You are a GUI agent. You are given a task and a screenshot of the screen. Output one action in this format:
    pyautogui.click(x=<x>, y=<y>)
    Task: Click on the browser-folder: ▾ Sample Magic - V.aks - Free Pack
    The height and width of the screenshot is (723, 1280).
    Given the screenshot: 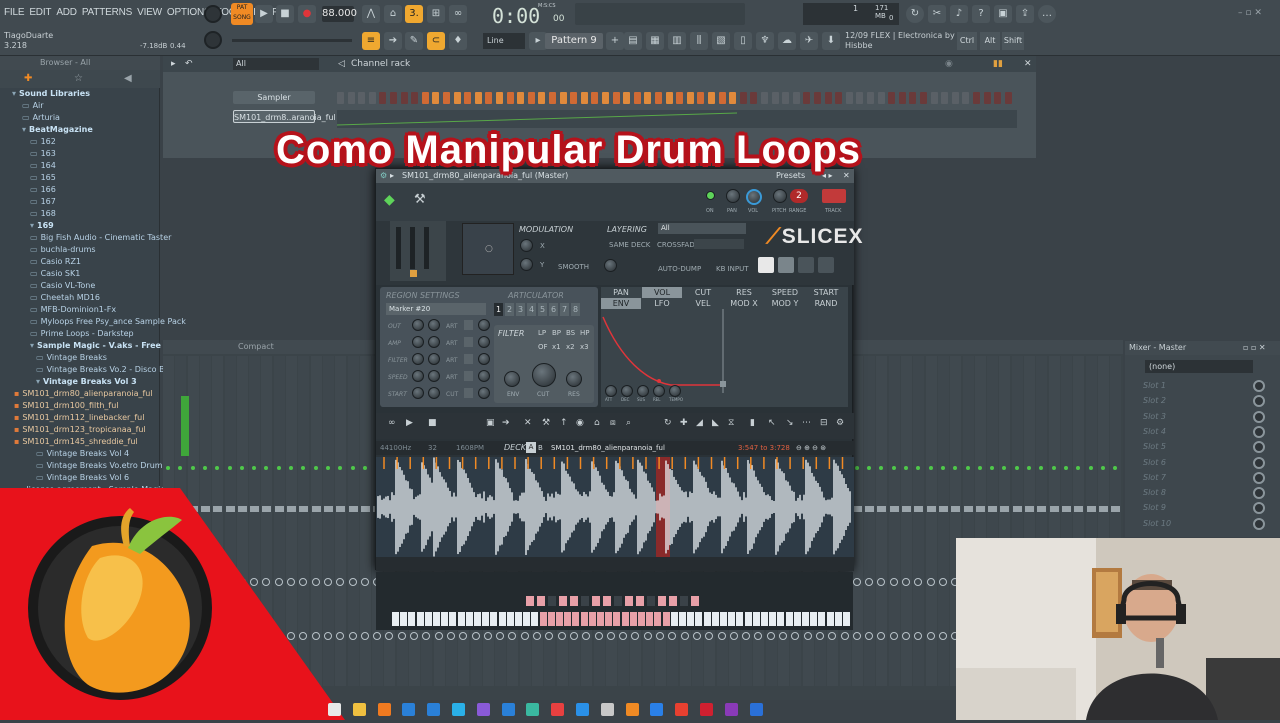 What is the action you would take?
    pyautogui.click(x=92, y=346)
    